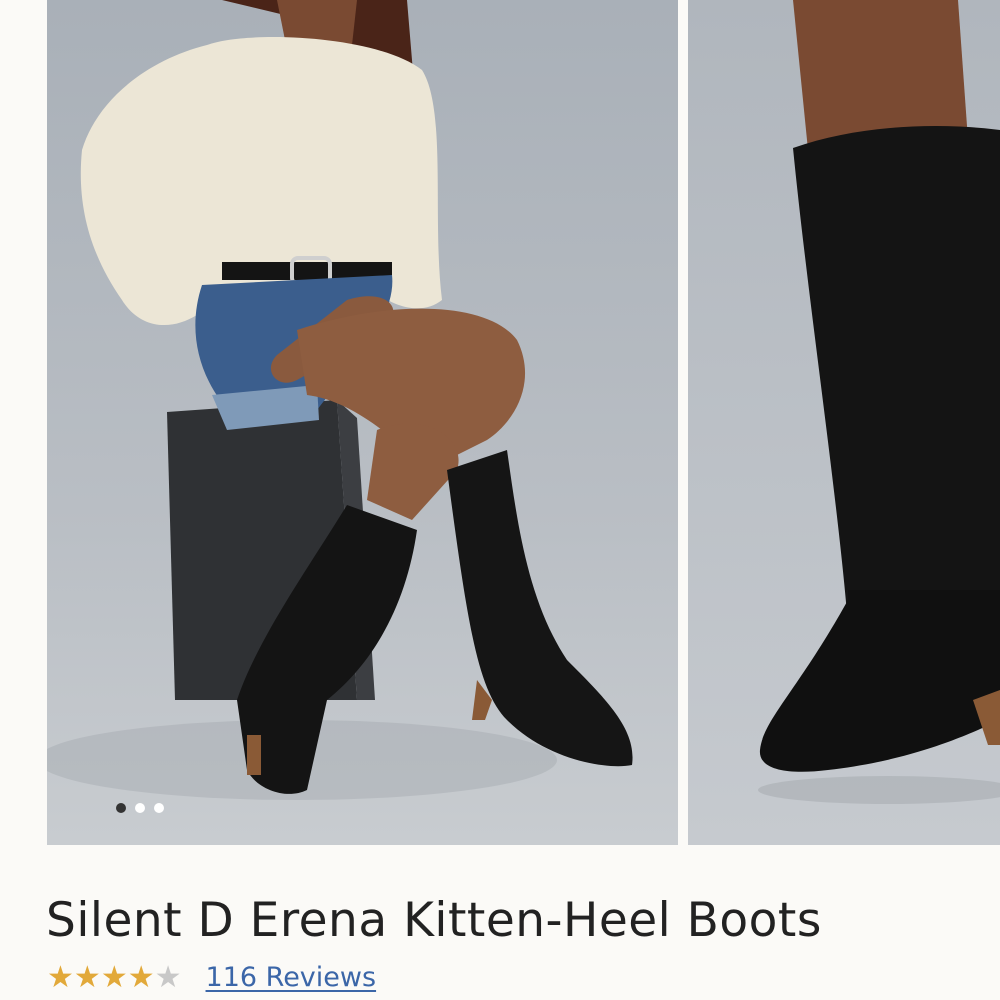  I want to click on rating-row: ★ ★ ★ ★ ★ 116 Reviews, so click(211, 977).